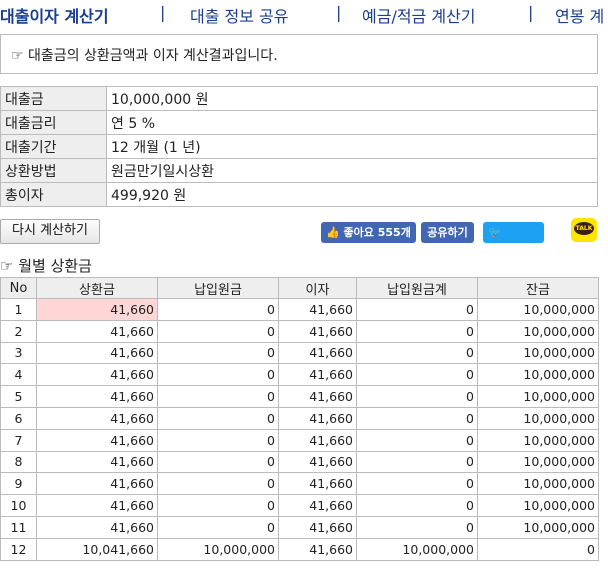  What do you see at coordinates (18, 353) in the screenshot?
I see `row-no: 3` at bounding box center [18, 353].